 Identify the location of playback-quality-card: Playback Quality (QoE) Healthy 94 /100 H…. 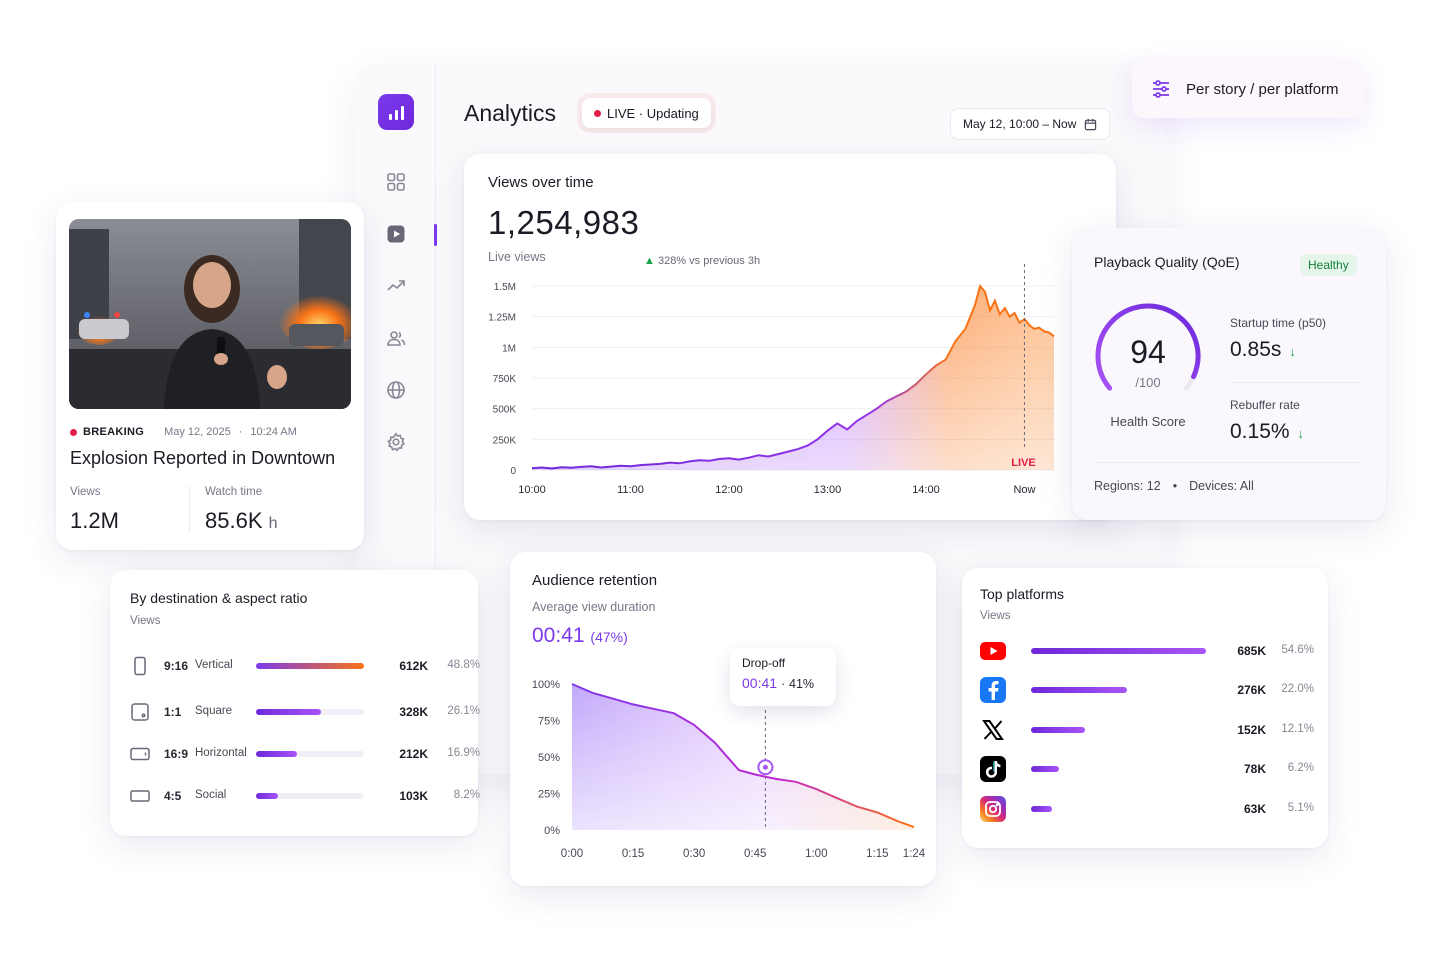
(1229, 374).